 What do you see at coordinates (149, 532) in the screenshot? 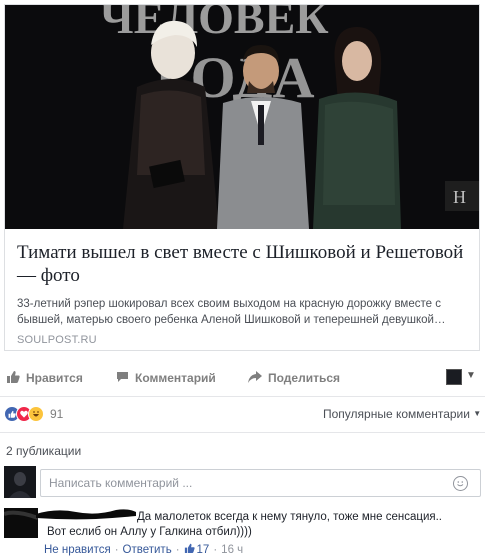
I see `comment-text-line-2: Вот еслиб он Аллу у Галкина отбил))))` at bounding box center [149, 532].